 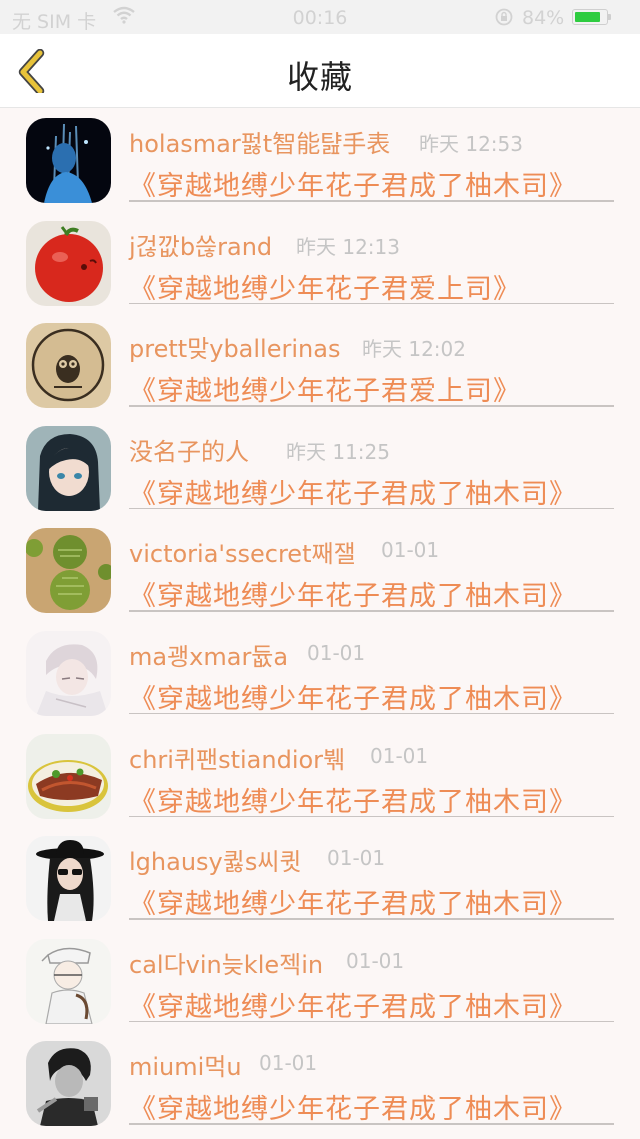 What do you see at coordinates (414, 349) in the screenshot?
I see `favorite-time: 昨天 12:02` at bounding box center [414, 349].